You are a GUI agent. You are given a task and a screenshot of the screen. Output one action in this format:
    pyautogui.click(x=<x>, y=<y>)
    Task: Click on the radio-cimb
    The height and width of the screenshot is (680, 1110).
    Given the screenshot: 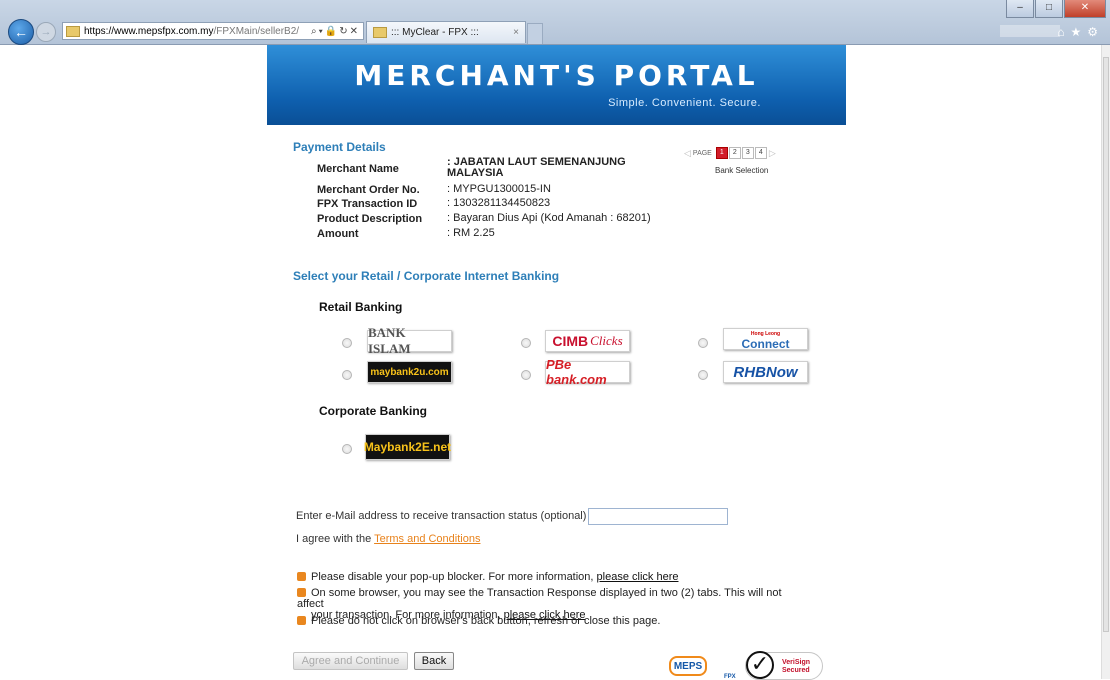 What is the action you would take?
    pyautogui.click(x=526, y=343)
    